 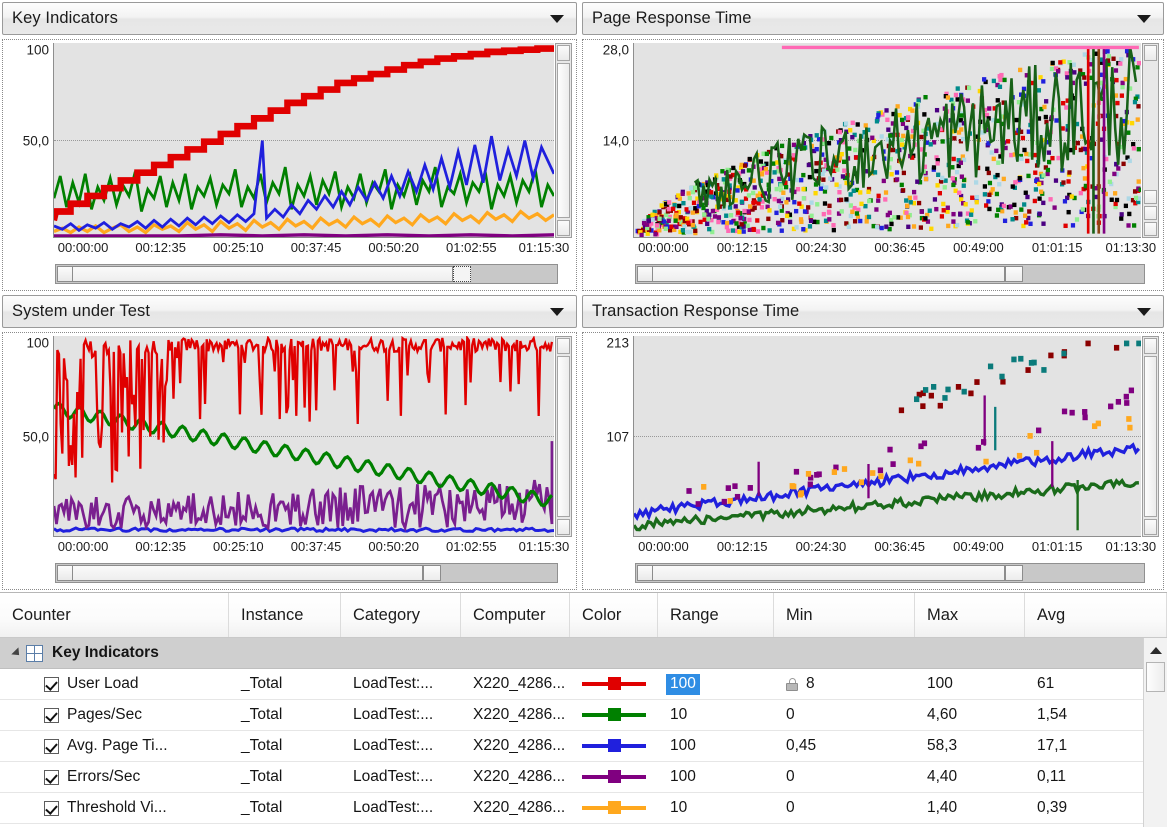 What do you see at coordinates (303, 436) in the screenshot?
I see `plot-system-under-test` at bounding box center [303, 436].